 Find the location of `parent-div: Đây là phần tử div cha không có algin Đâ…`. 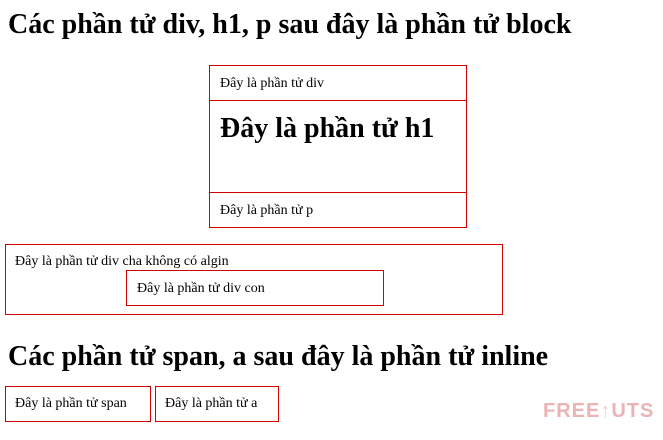

parent-div: Đây là phần tử div cha không có algin Đâ… is located at coordinates (254, 279).